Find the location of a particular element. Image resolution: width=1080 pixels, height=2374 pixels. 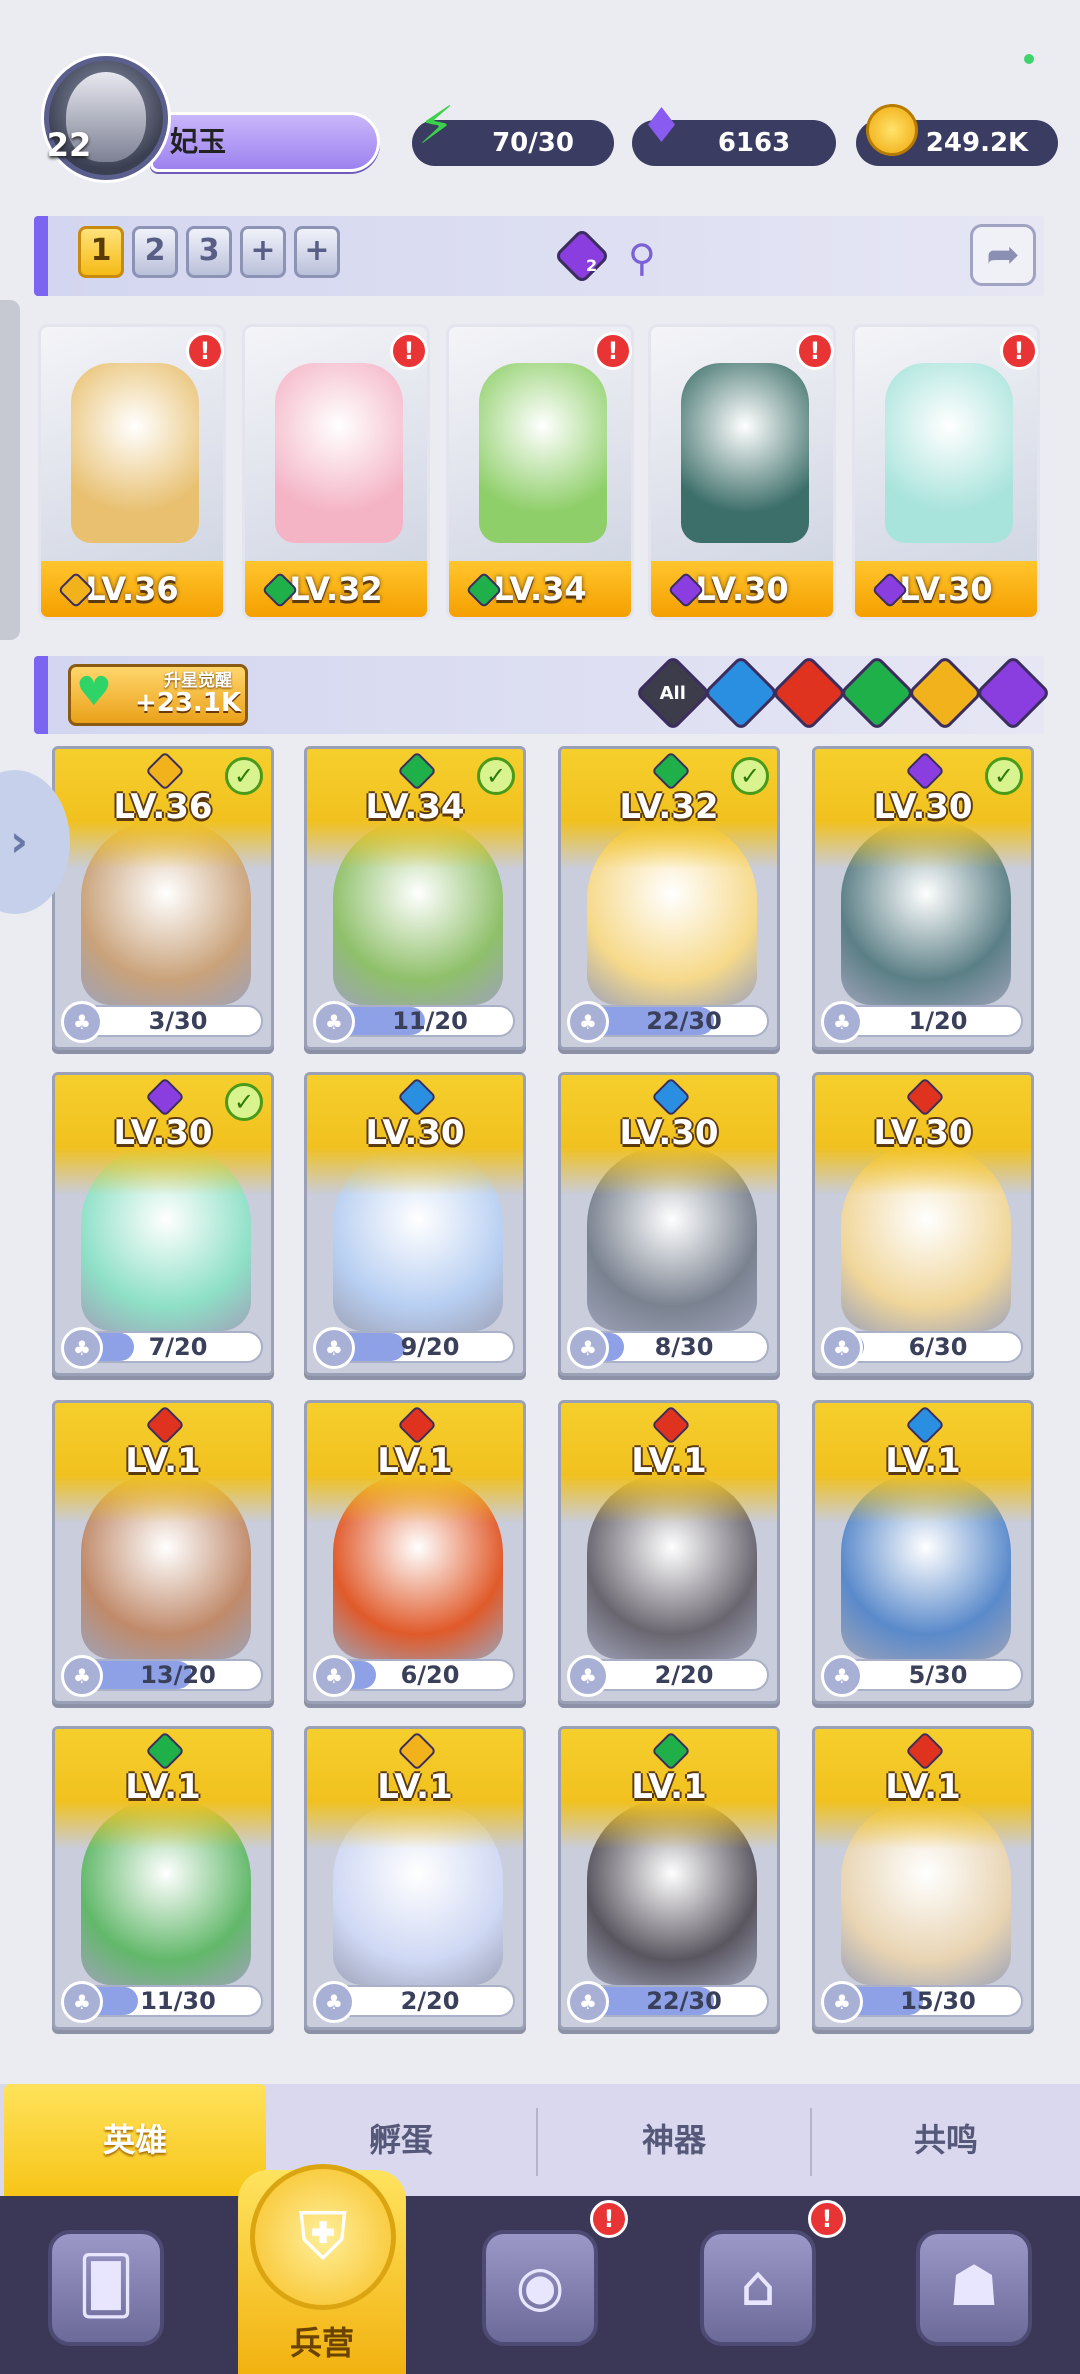

hero-card: LV.30 ✓ ♣ 1/20 is located at coordinates (923, 898).